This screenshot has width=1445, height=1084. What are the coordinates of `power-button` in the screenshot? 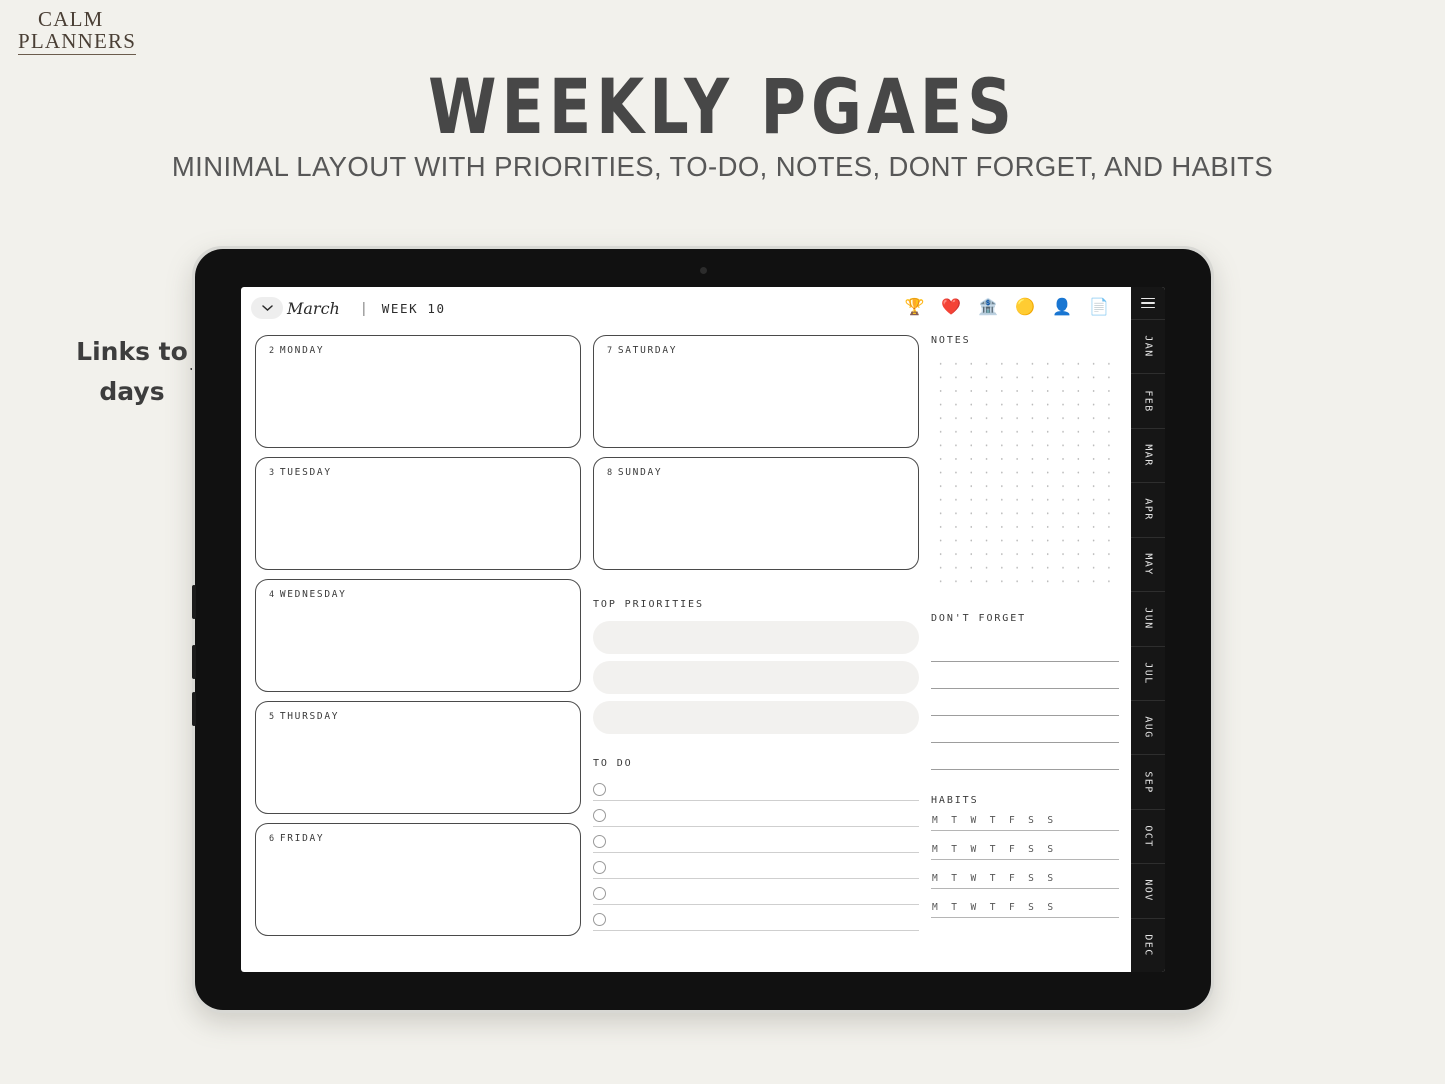 It's located at (194, 709).